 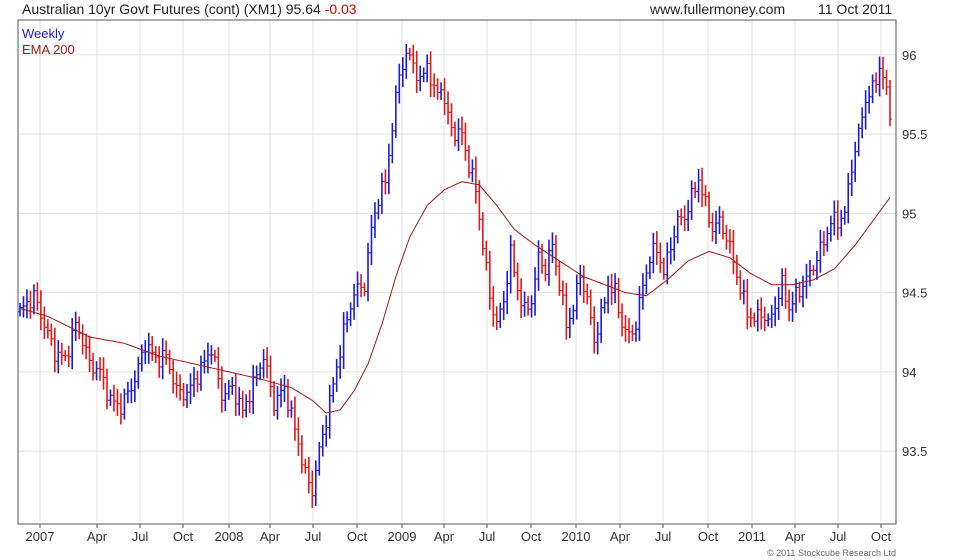 I want to click on y-tick-label: 94.5, so click(x=914, y=293).